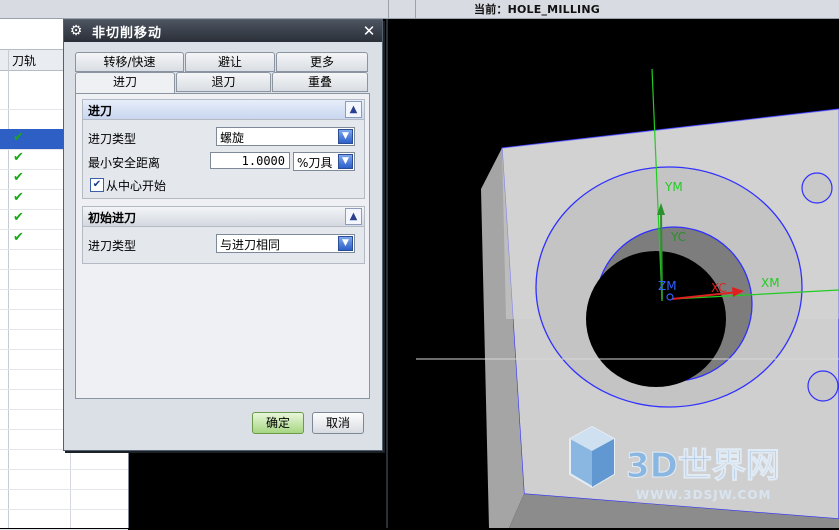 This screenshot has height=530, width=839. Describe the element at coordinates (419, 9) in the screenshot. I see `top-status-bar: 当前：HOLE_MILLING` at that location.